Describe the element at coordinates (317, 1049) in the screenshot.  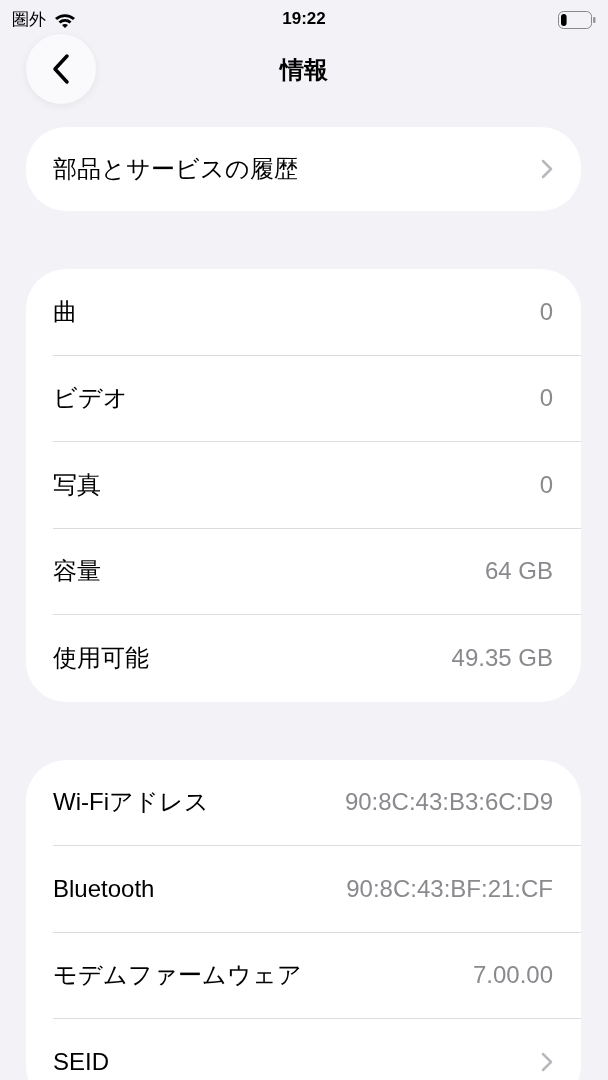
I see `settings-row: SEID` at that location.